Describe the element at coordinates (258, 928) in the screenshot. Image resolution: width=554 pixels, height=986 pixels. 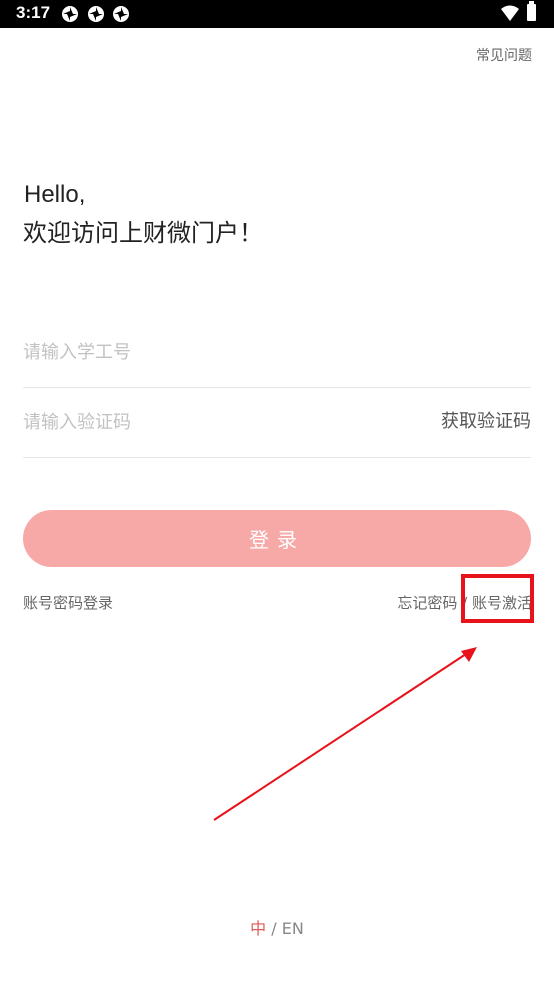
I see `language-zh-option: 中` at that location.